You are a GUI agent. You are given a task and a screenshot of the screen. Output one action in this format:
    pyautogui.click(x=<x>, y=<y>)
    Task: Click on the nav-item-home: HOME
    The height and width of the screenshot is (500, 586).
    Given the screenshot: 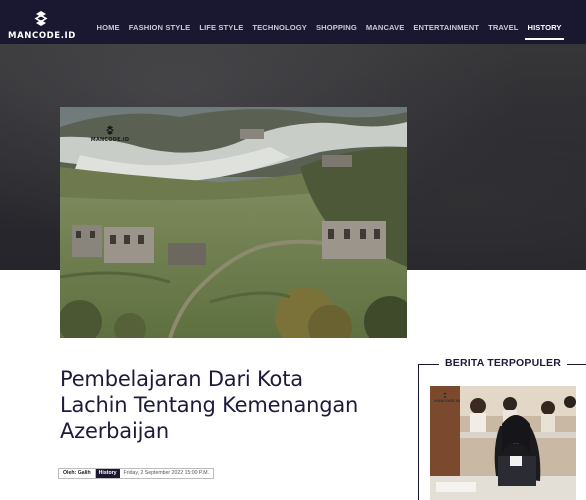 What is the action you would take?
    pyautogui.click(x=108, y=28)
    